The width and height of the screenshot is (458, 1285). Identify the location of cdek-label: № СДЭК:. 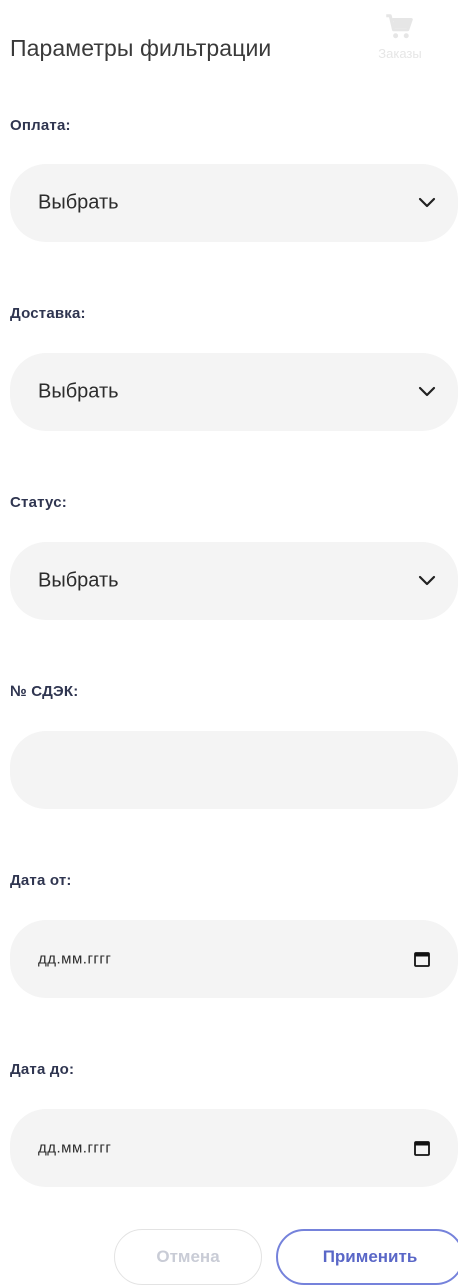
(44, 691).